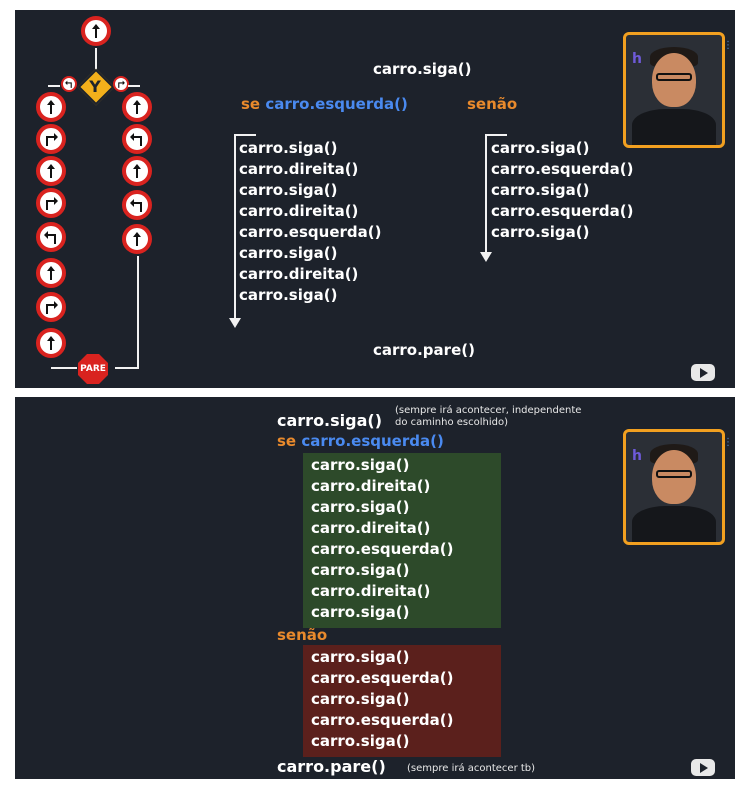 Image resolution: width=750 pixels, height=790 pixels. Describe the element at coordinates (452, 422) in the screenshot. I see `top-note-line: do caminho escolhido)` at that location.